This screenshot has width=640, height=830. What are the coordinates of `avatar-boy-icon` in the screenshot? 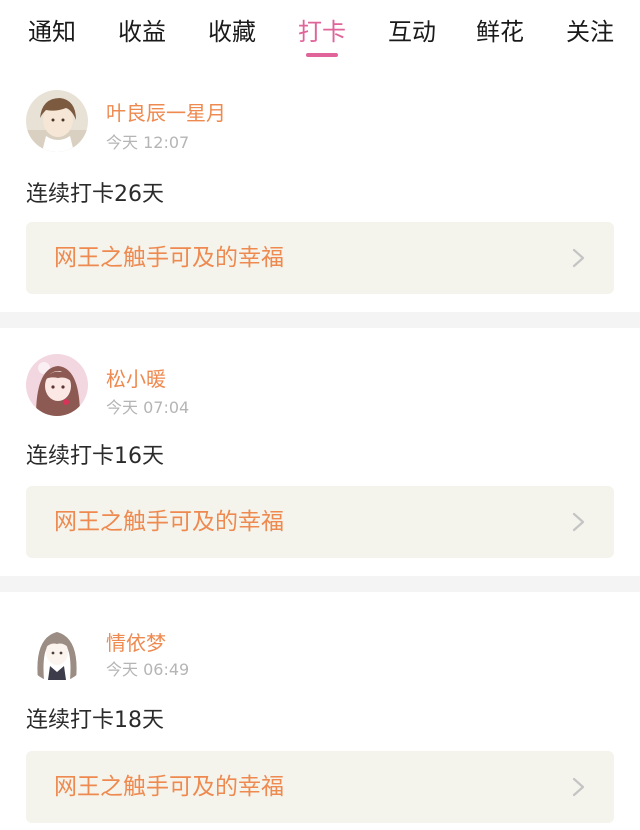 It's located at (57, 121).